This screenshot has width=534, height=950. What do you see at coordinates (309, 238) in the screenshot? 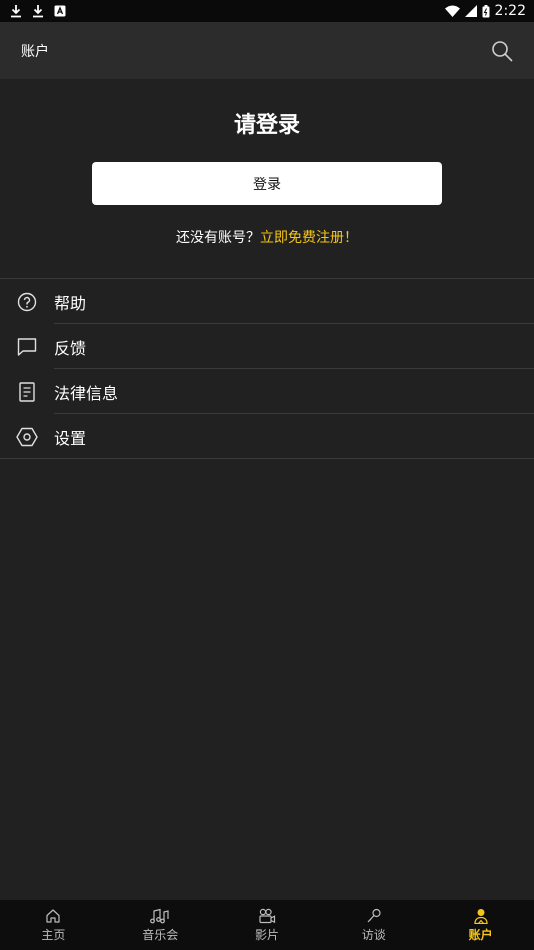
I see `register-link: 立即免费注册！` at bounding box center [309, 238].